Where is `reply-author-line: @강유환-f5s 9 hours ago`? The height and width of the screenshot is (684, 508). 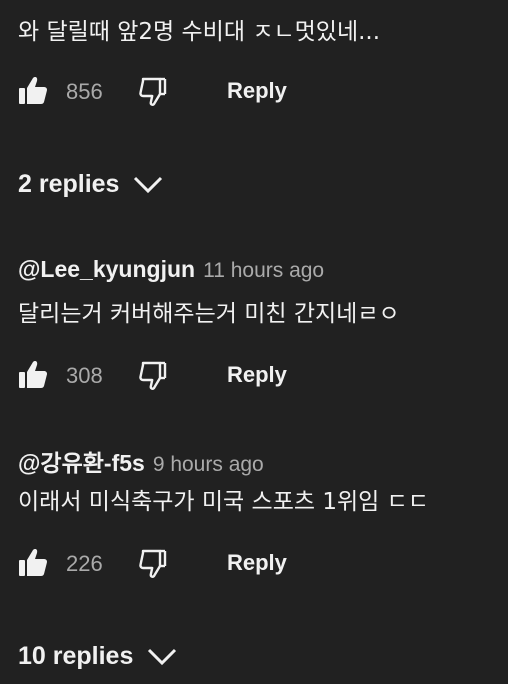
reply-author-line: @강유환-f5s 9 hours ago is located at coordinates (141, 460).